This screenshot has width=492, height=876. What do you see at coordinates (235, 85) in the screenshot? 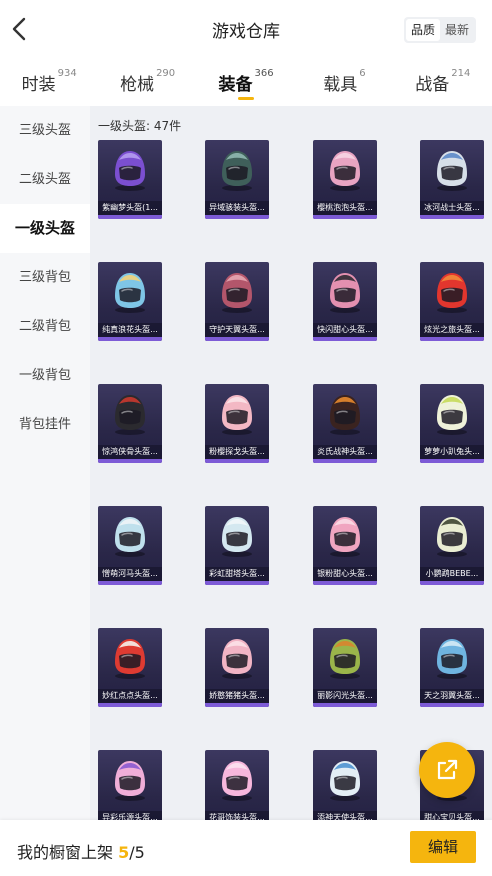
I see `tab-label: 装备` at bounding box center [235, 85].